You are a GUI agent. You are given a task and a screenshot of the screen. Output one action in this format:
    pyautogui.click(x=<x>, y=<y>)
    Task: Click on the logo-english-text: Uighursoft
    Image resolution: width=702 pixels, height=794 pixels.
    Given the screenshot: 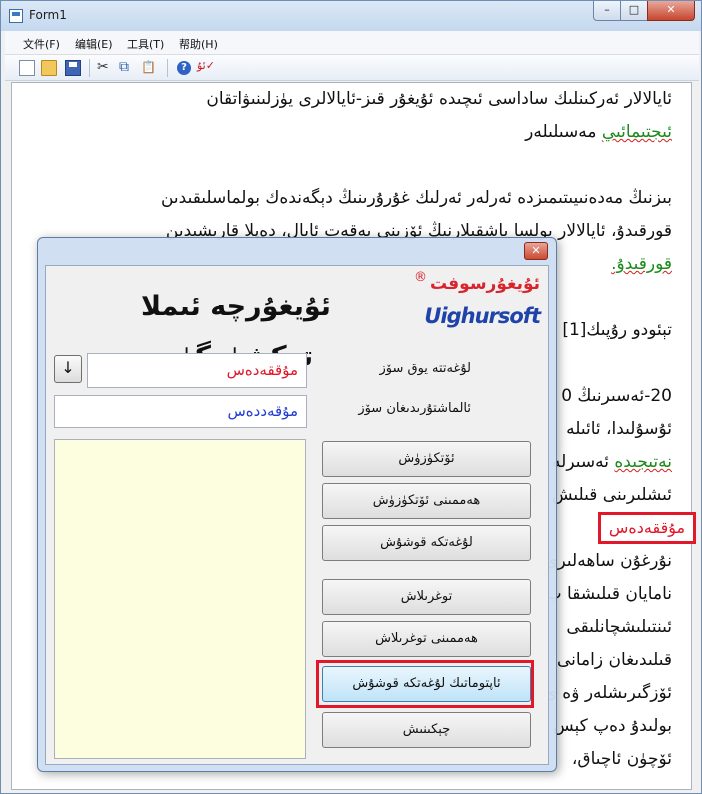 What is the action you would take?
    pyautogui.click(x=482, y=316)
    